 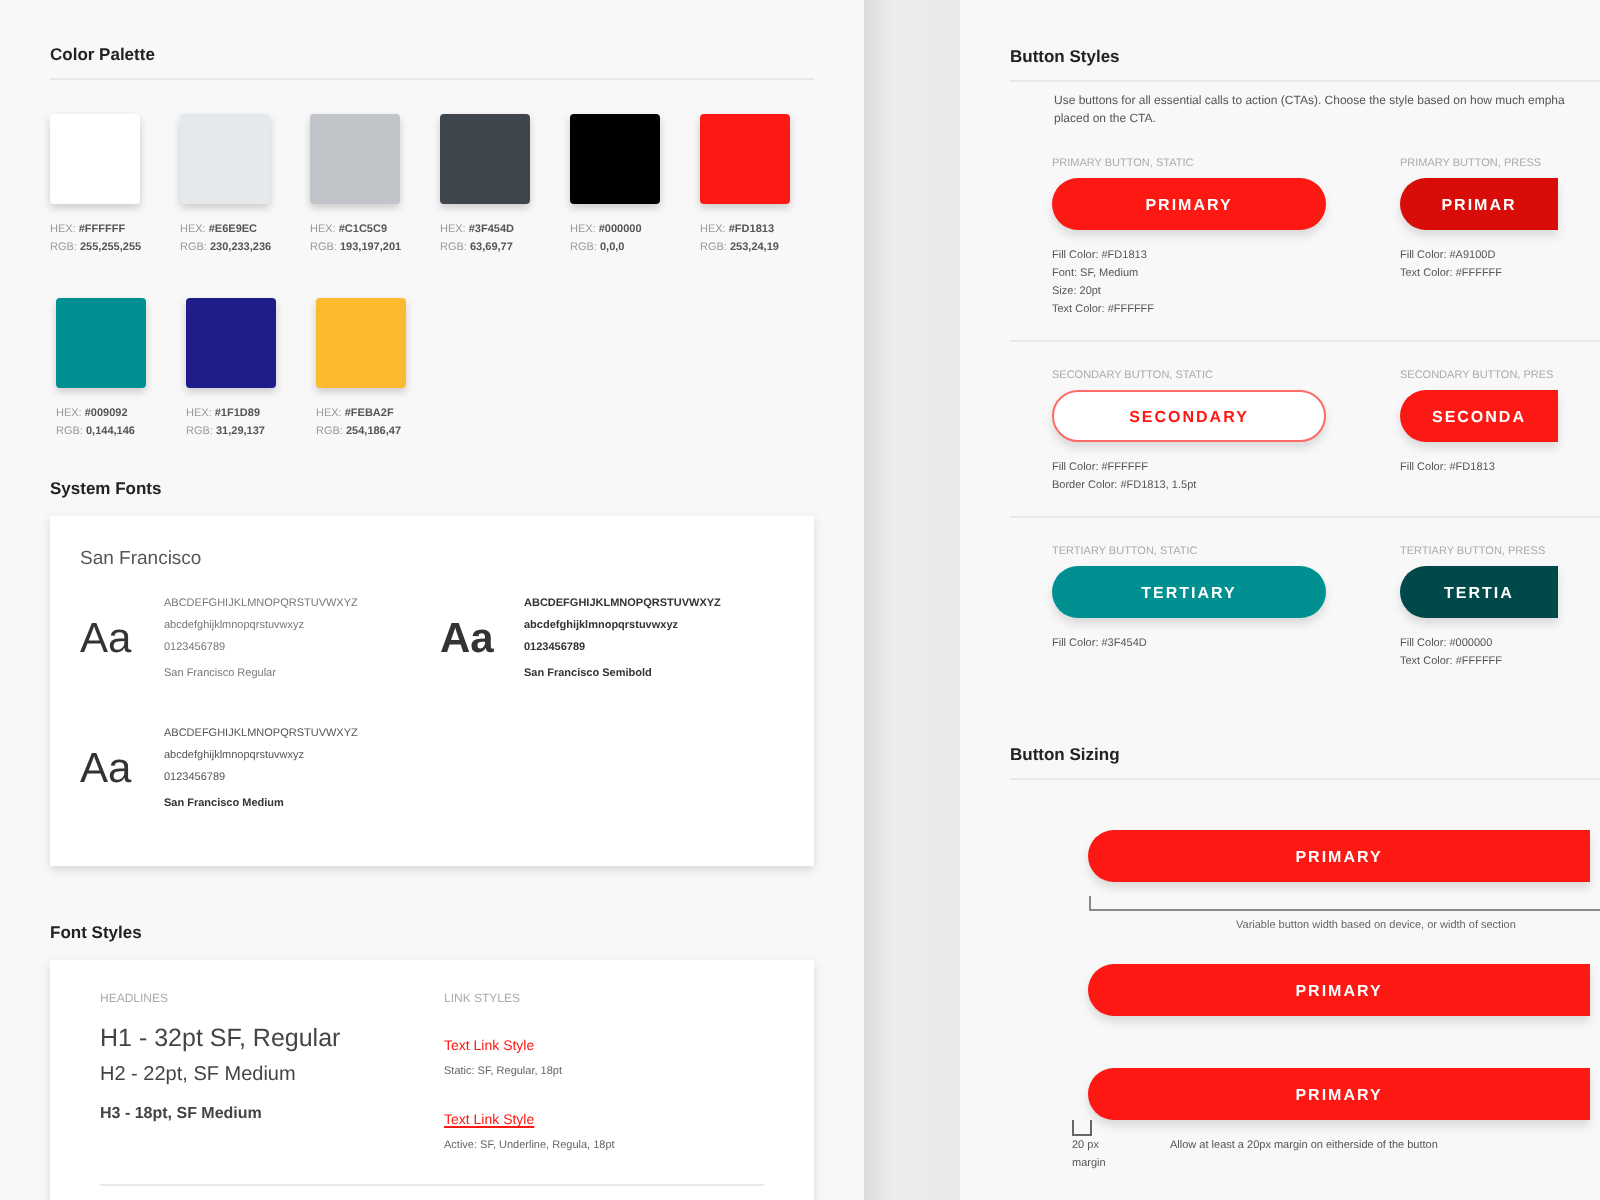 What do you see at coordinates (1344, 904) in the screenshot?
I see `width-bracket-icon` at bounding box center [1344, 904].